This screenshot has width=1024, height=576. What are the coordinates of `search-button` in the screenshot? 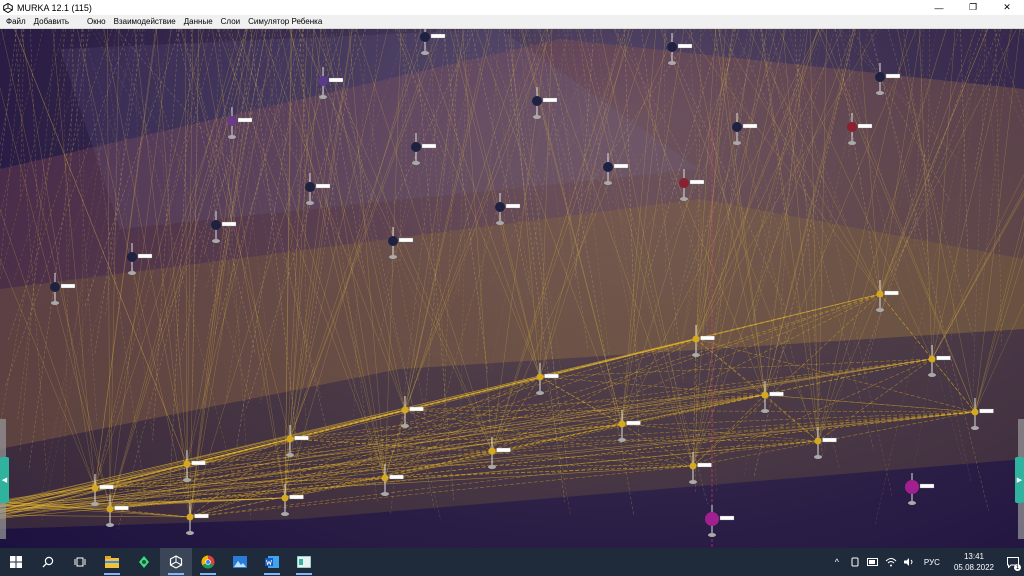 It's located at (48, 562).